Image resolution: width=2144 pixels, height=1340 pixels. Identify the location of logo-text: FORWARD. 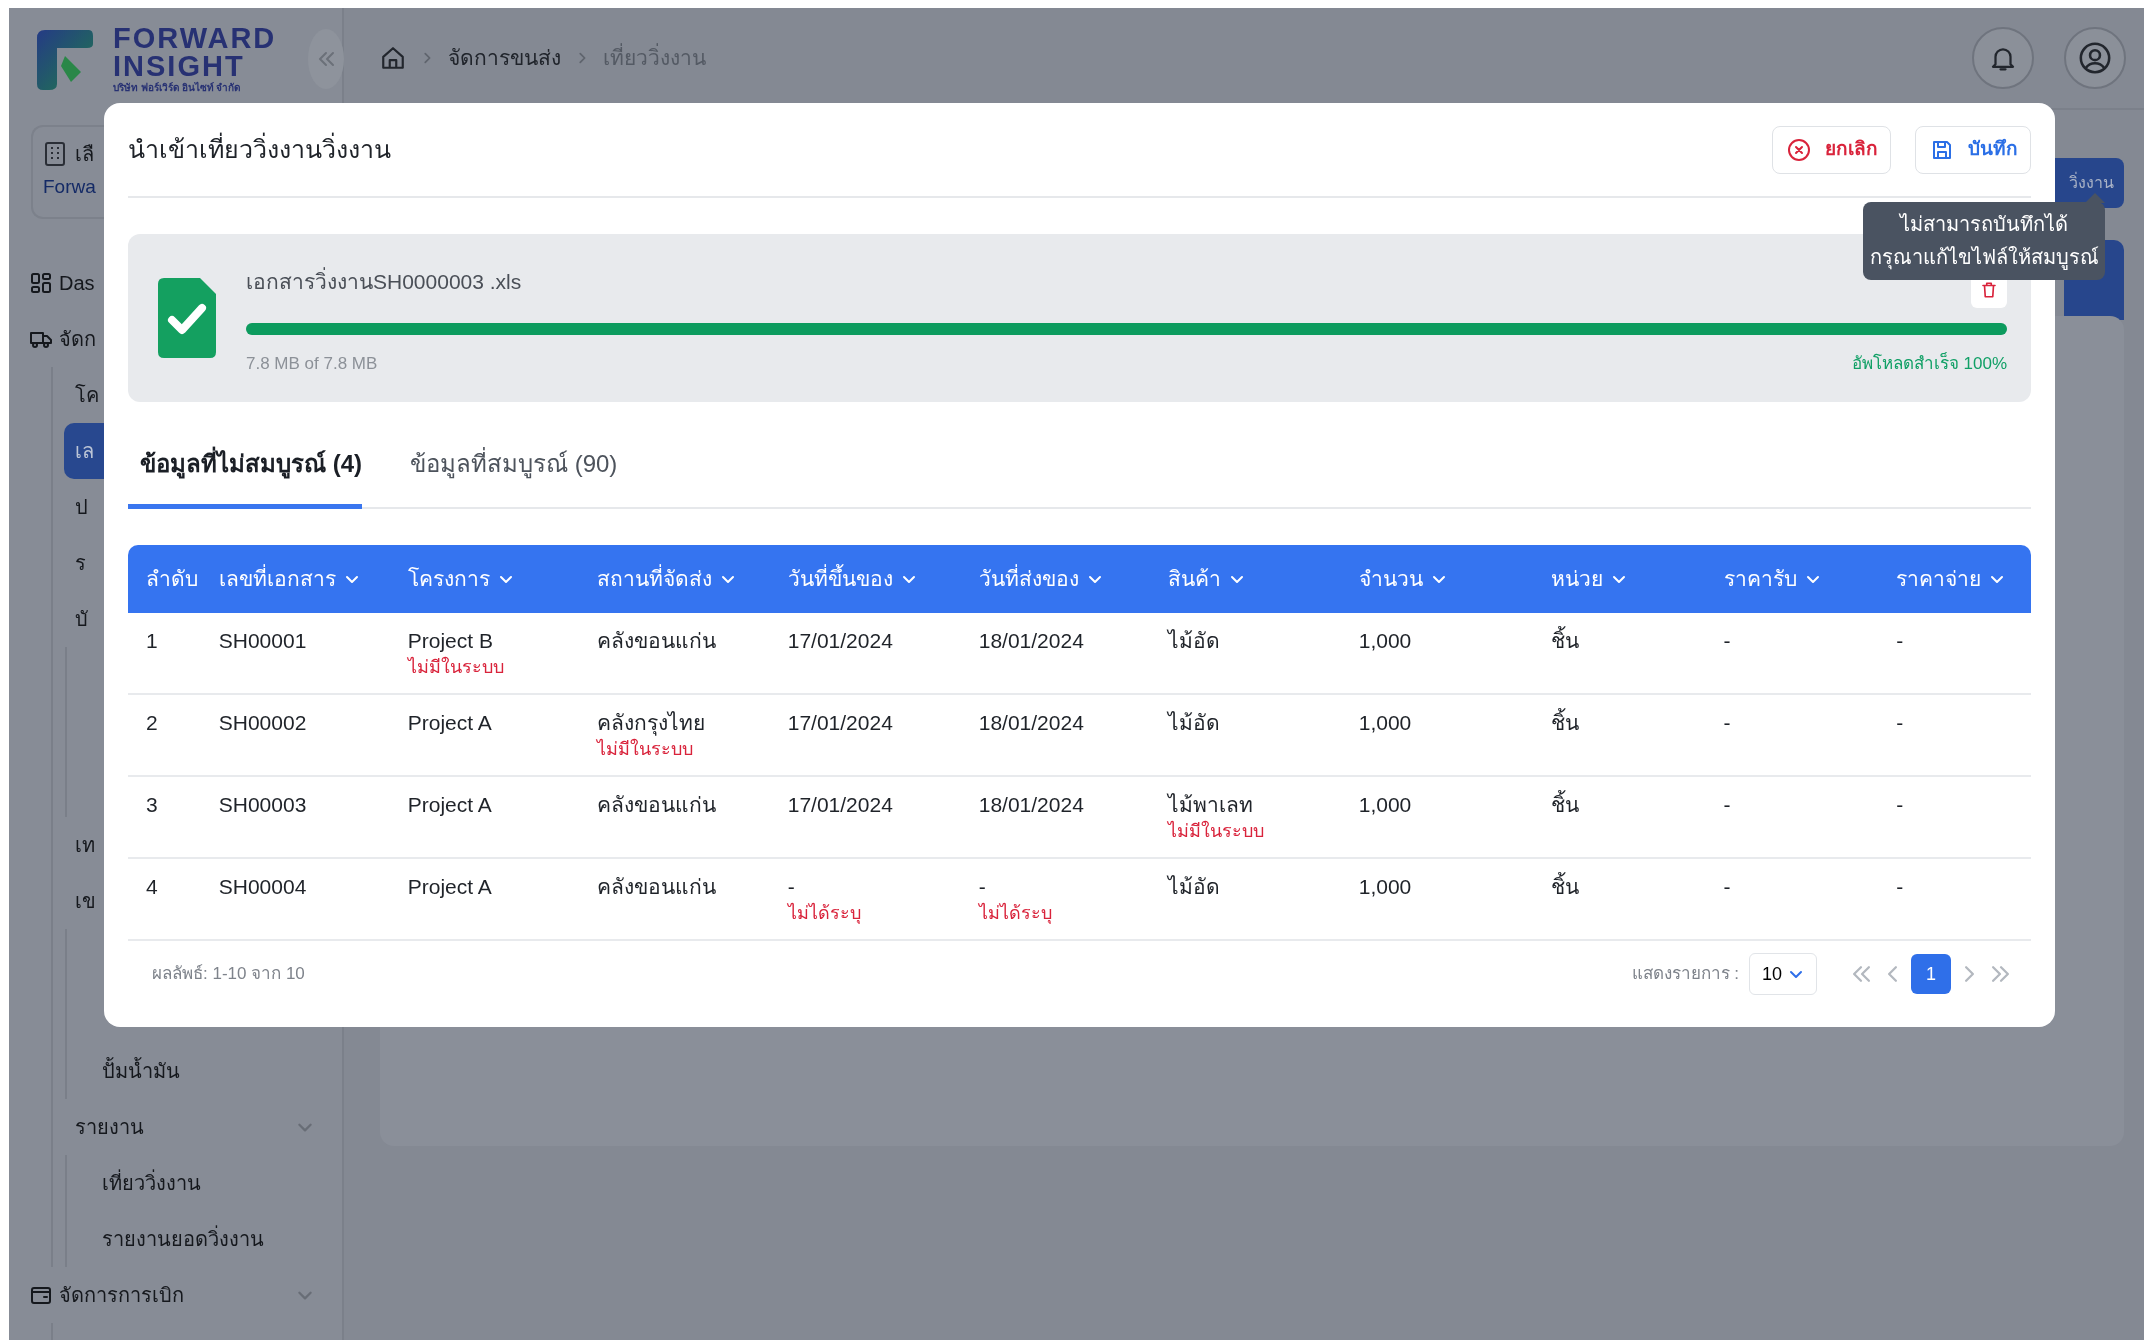
(195, 37).